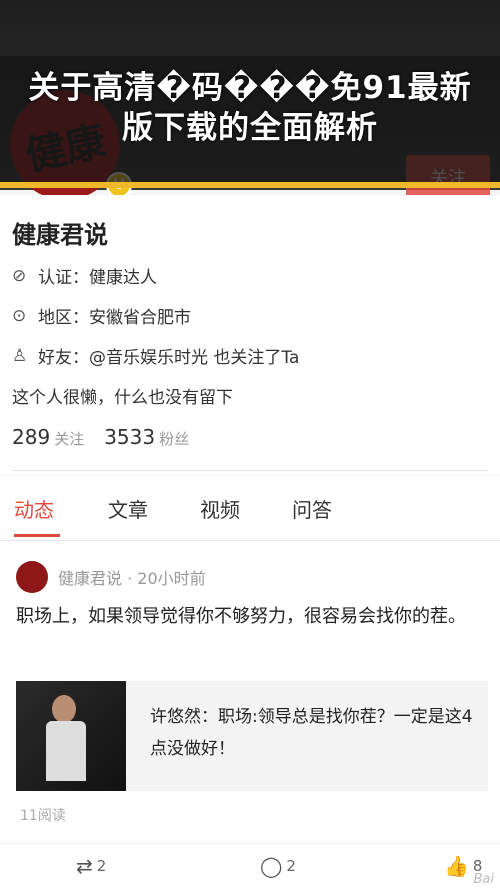 The width and height of the screenshot is (500, 889). Describe the element at coordinates (220, 508) in the screenshot. I see `tab-videos: 视频` at that location.